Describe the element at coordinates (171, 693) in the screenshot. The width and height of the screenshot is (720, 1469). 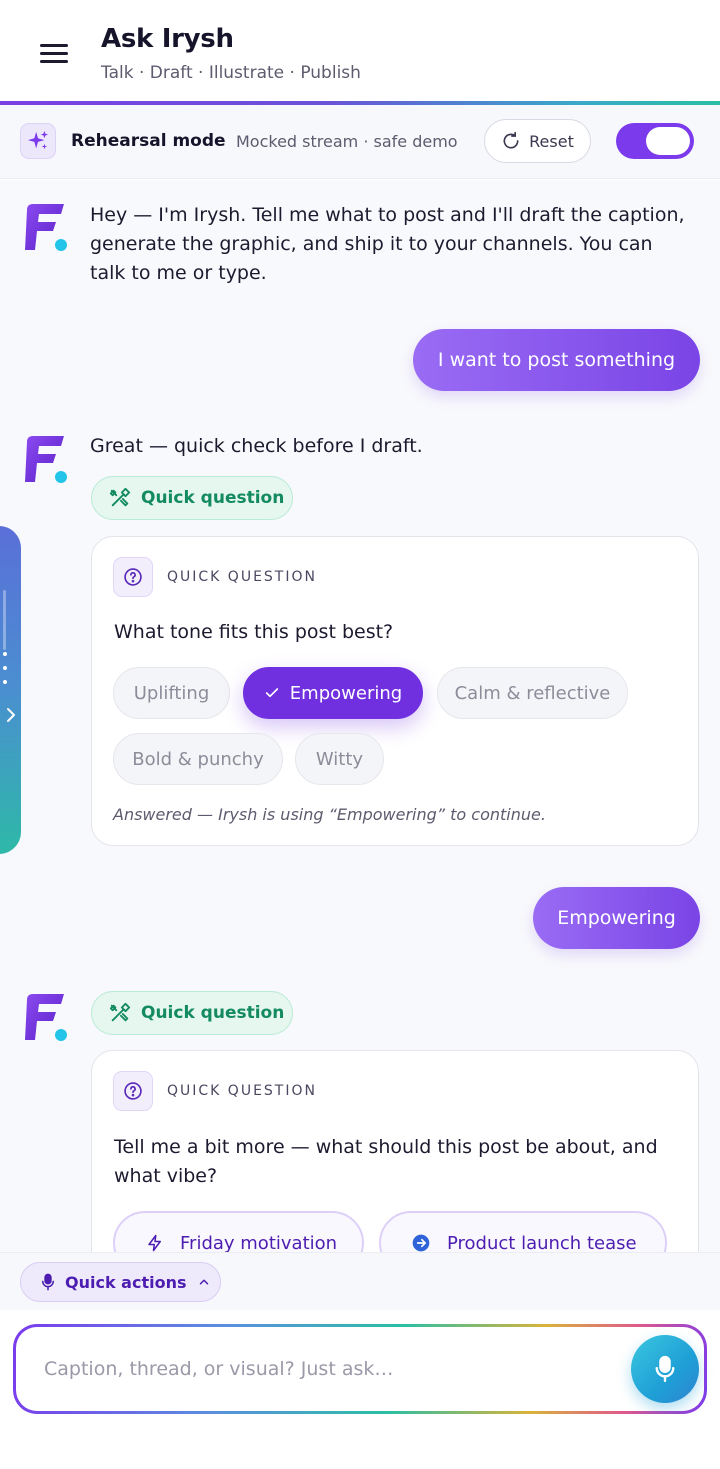
I see `option-uplifting: Uplifting` at that location.